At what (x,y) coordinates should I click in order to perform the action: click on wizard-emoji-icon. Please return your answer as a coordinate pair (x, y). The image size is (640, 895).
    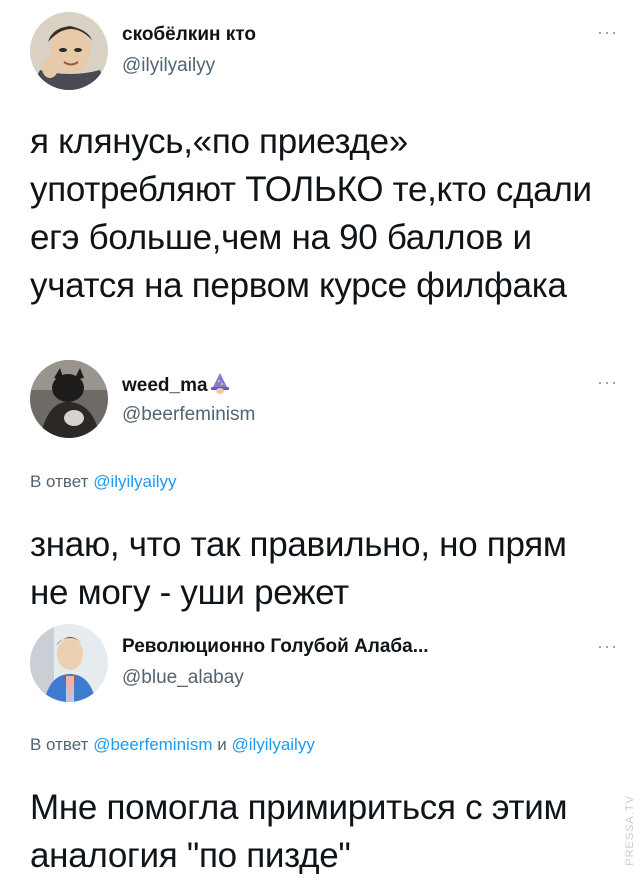
    Looking at the image, I should click on (220, 386).